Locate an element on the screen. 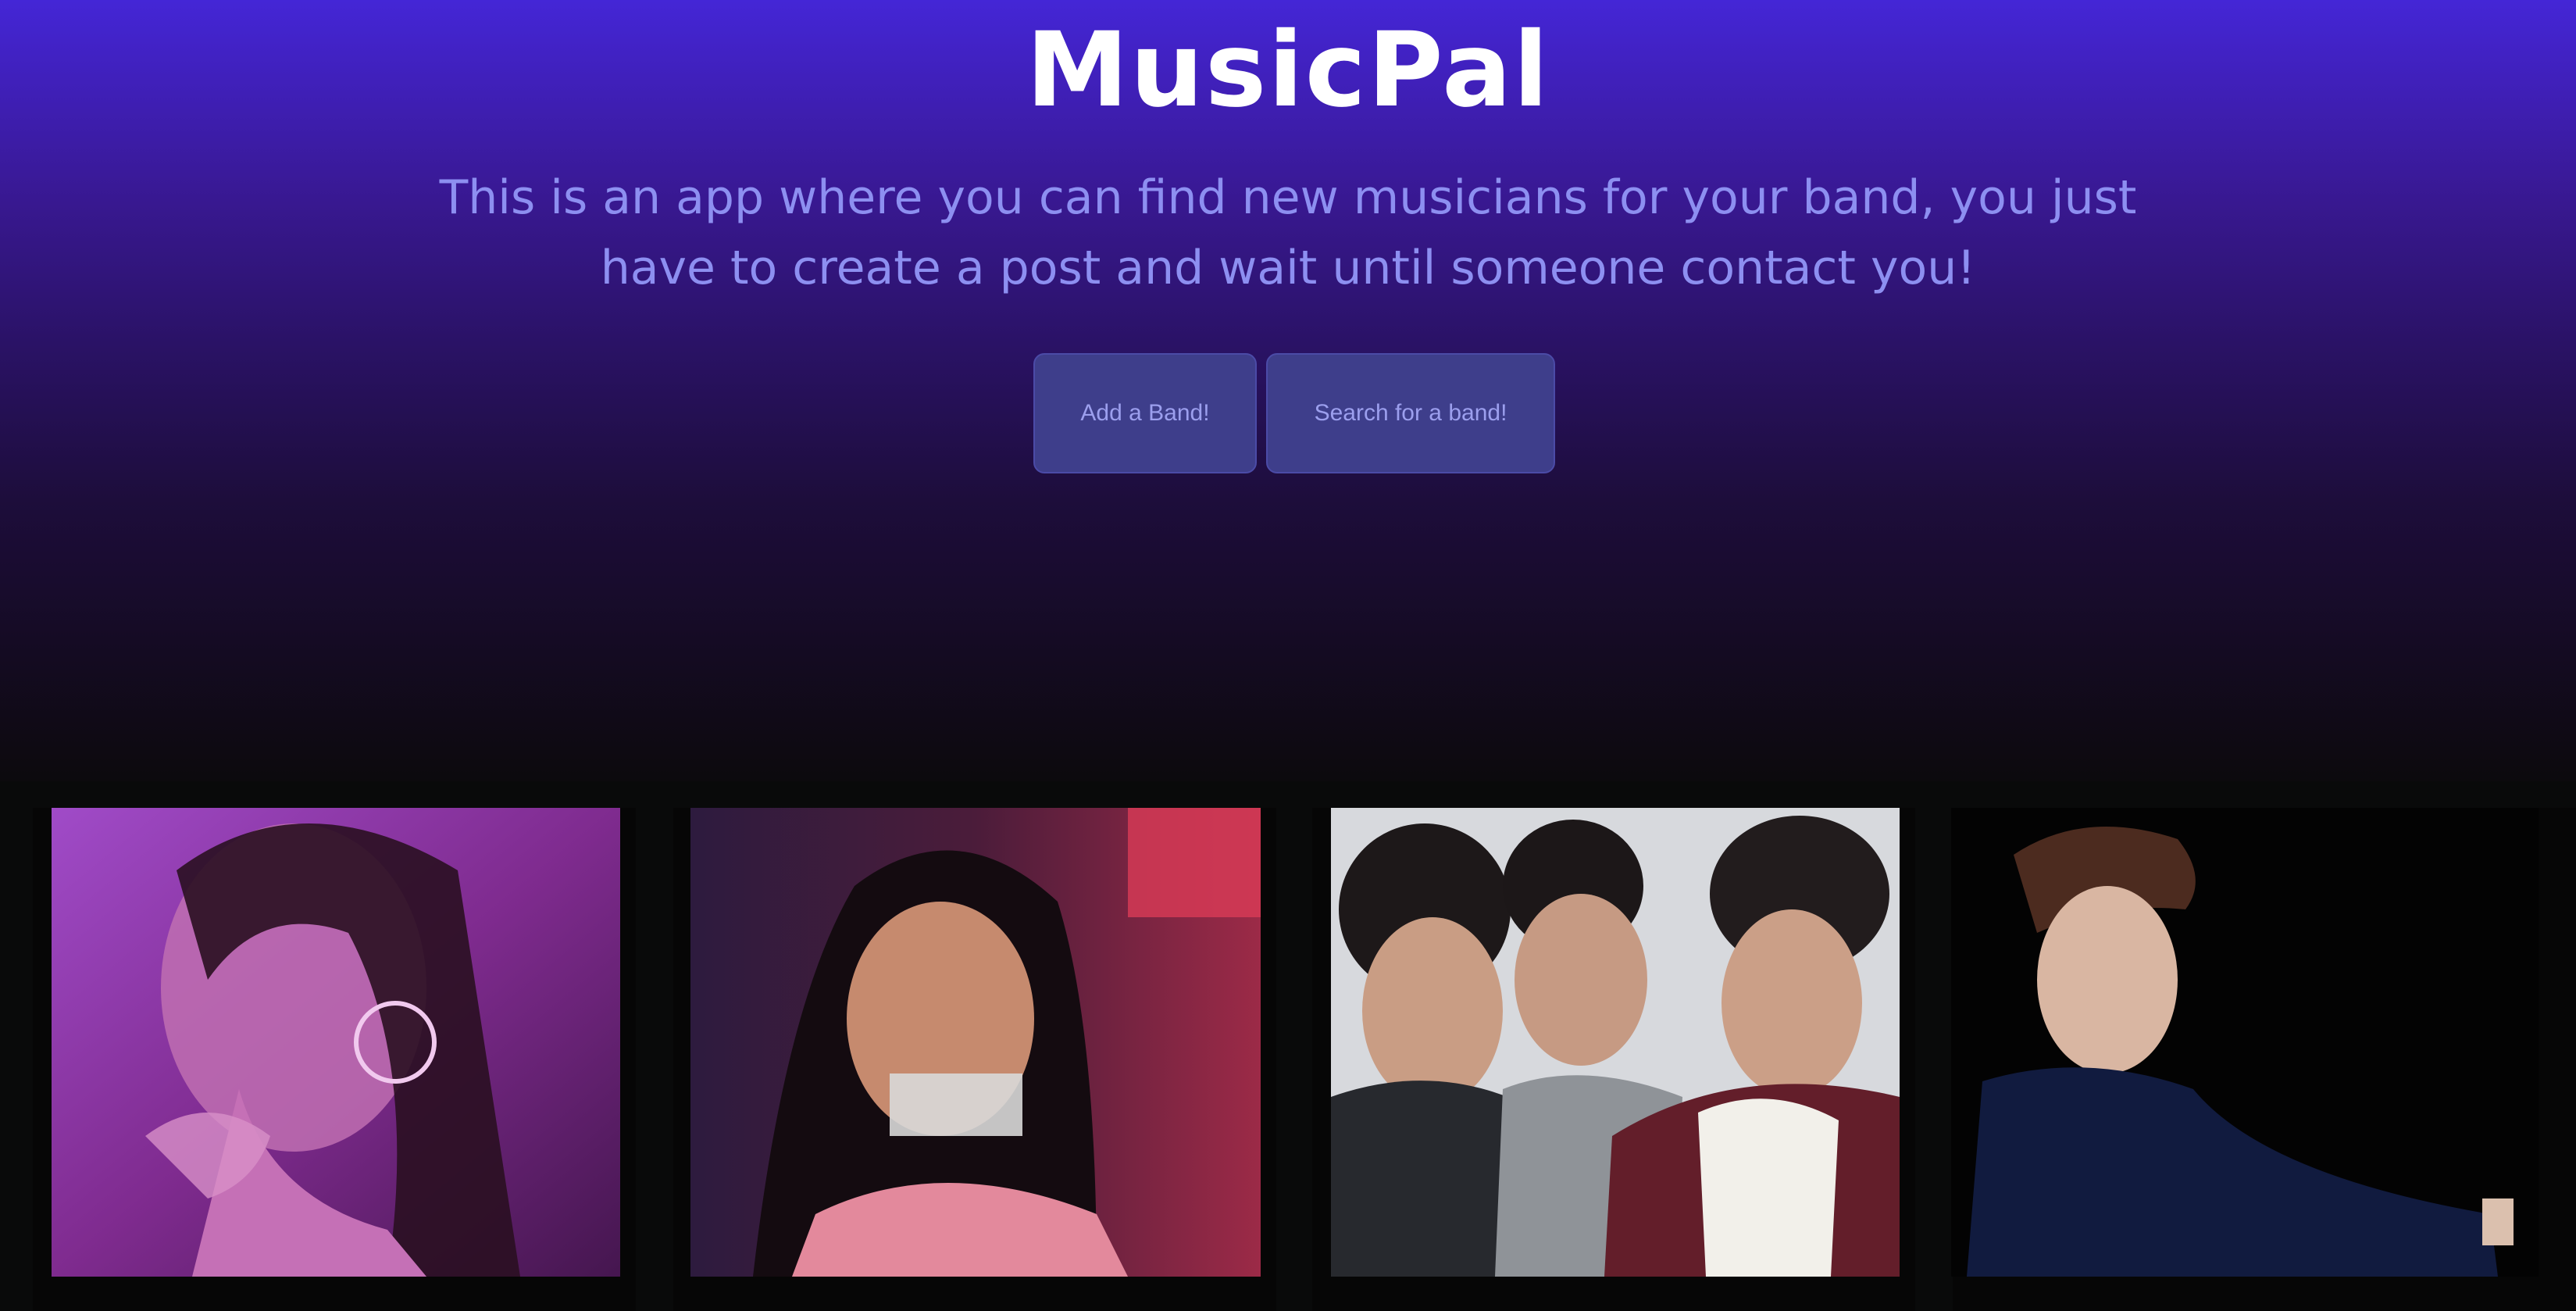 The image size is (2576, 1311). add-band-button: Add a Band! is located at coordinates (1145, 413).